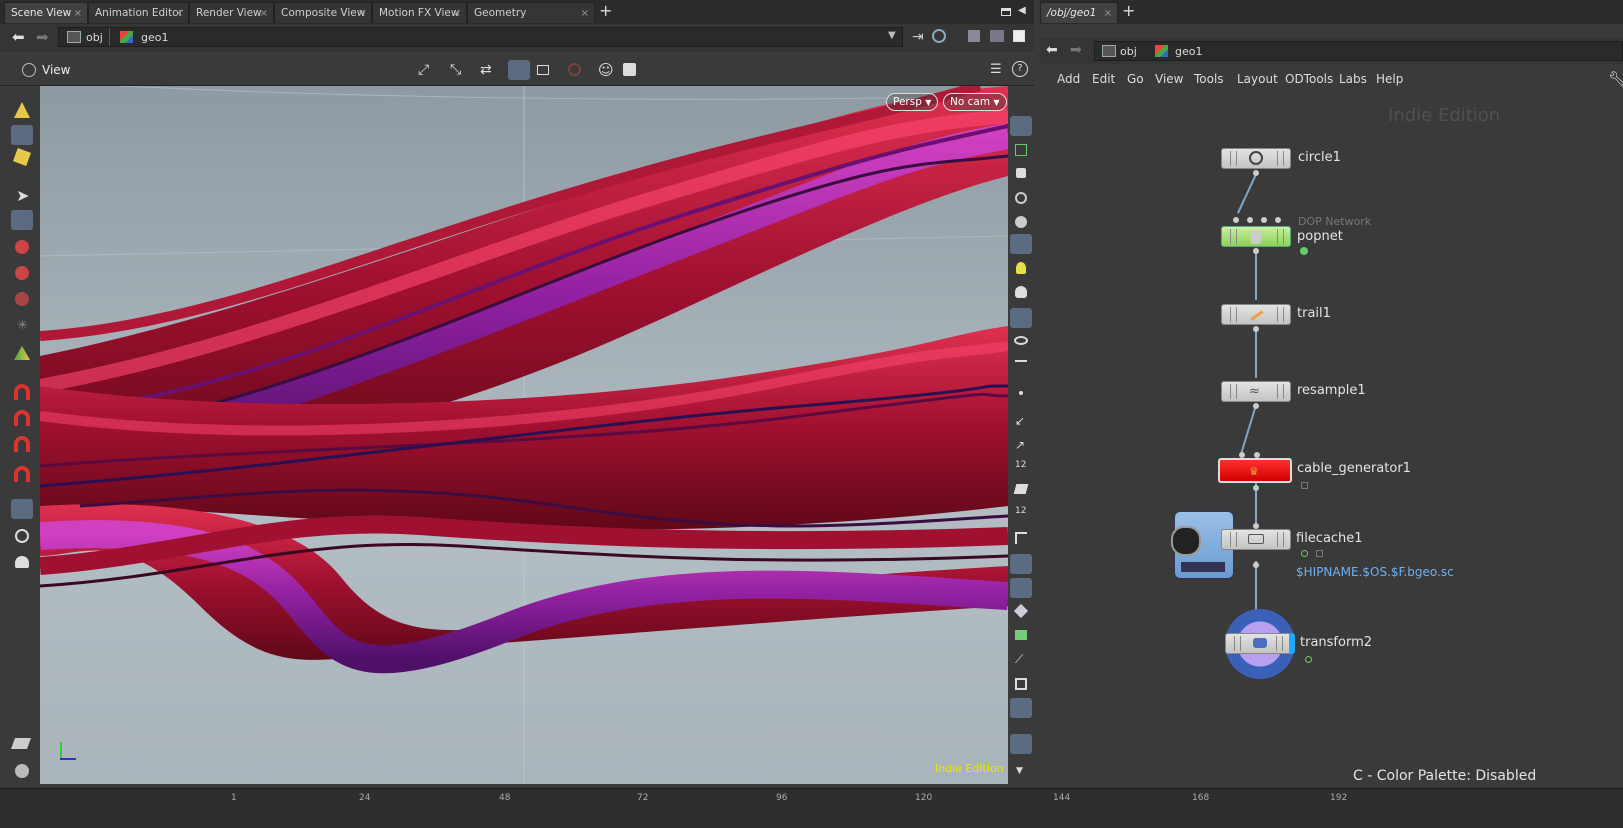  Describe the element at coordinates (1256, 539) in the screenshot. I see `node-filecache1` at that location.